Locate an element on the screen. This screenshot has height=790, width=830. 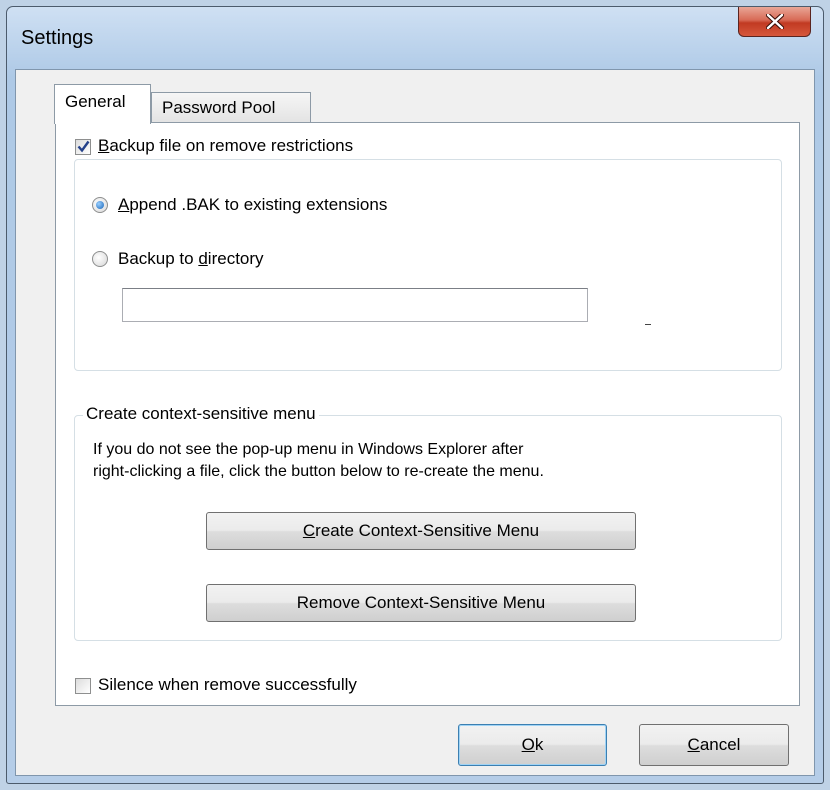
close-button is located at coordinates (774, 22).